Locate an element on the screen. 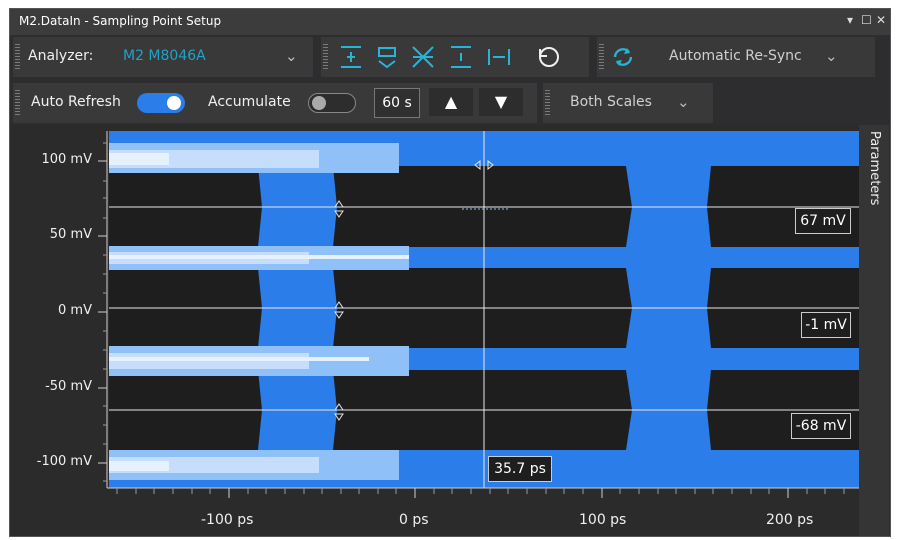  refresh-interval-field: 60 s is located at coordinates (397, 103).